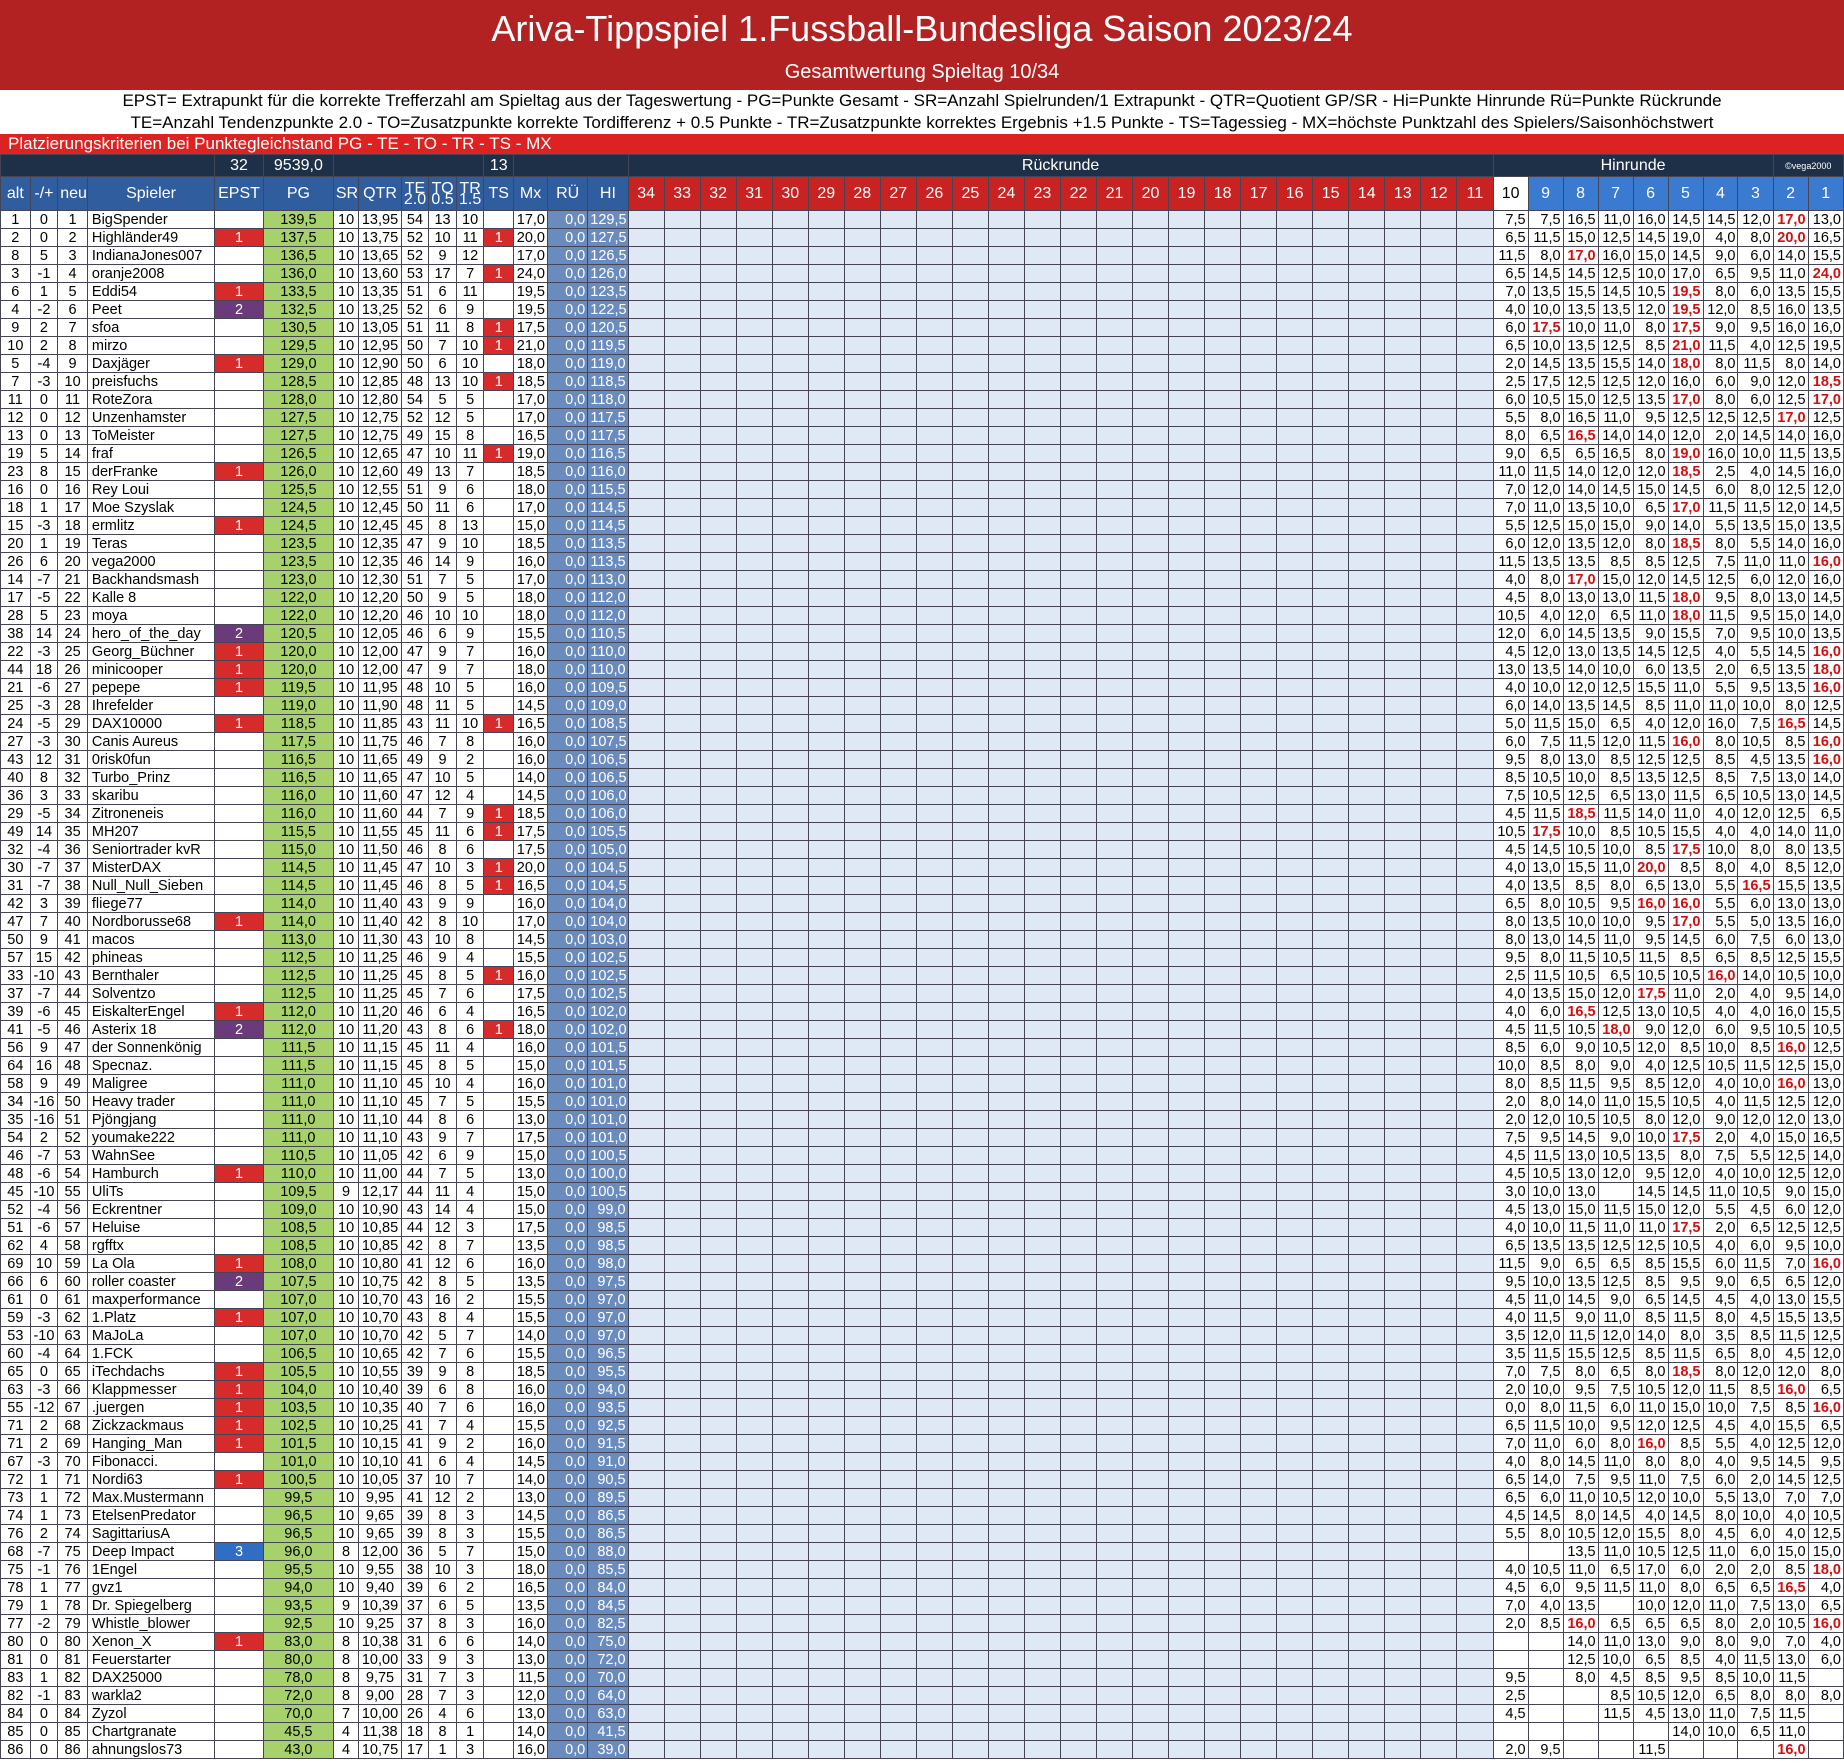 The height and width of the screenshot is (1764, 1844). What do you see at coordinates (44, 957) in the screenshot?
I see `cell-diff: 15` at bounding box center [44, 957].